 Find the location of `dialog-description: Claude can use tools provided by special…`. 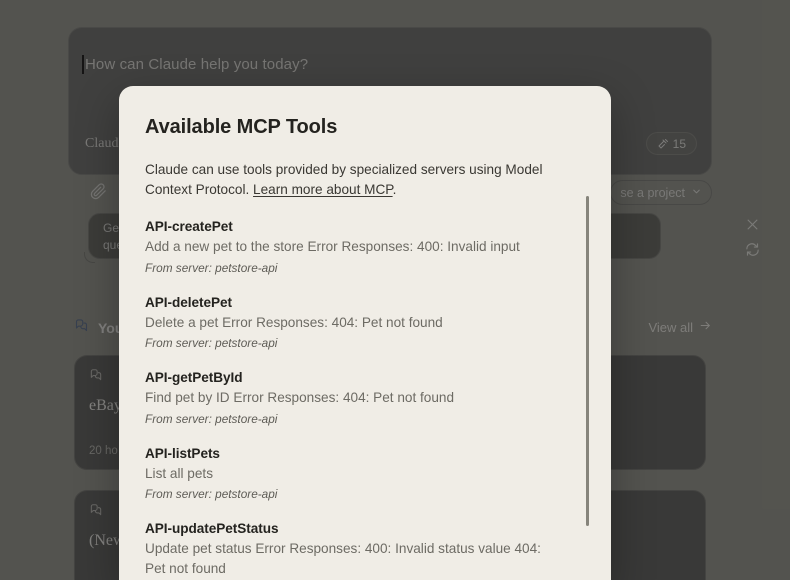

dialog-description: Claude can use tools provided by special… is located at coordinates (355, 179).